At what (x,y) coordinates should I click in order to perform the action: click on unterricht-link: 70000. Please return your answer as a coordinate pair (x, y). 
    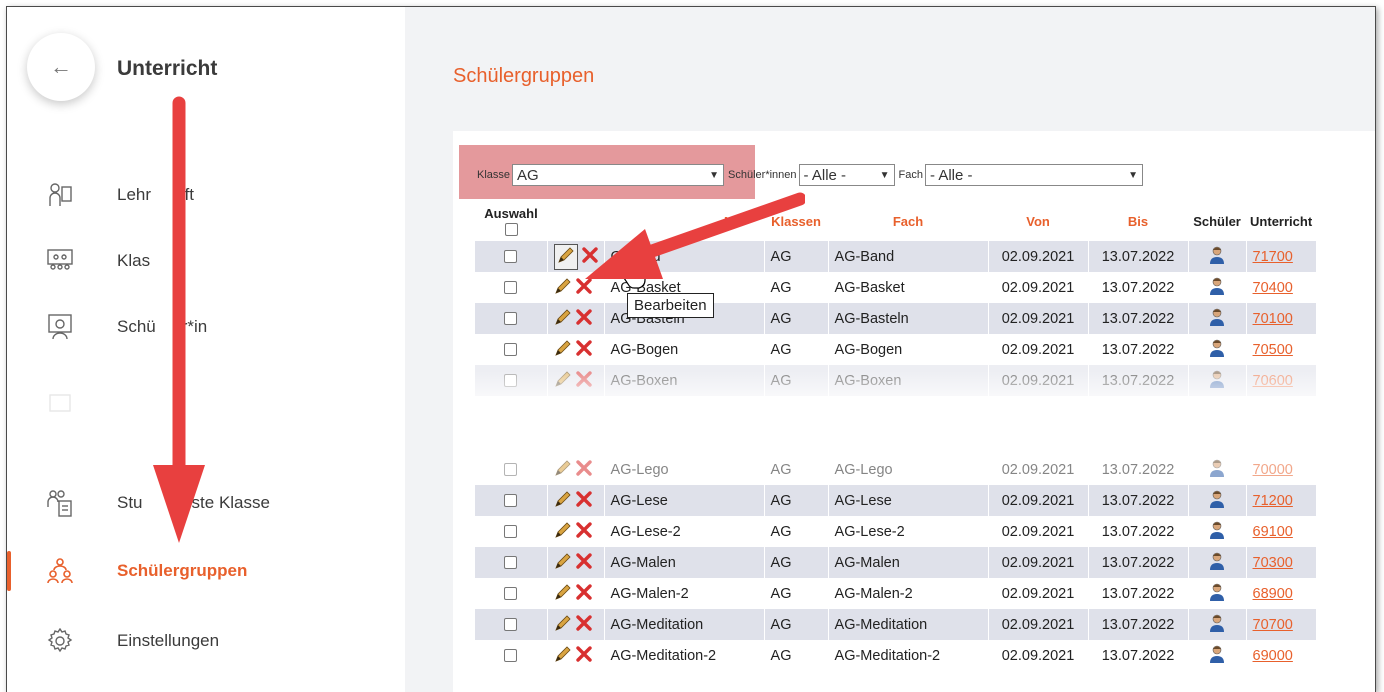
    Looking at the image, I should click on (1273, 470).